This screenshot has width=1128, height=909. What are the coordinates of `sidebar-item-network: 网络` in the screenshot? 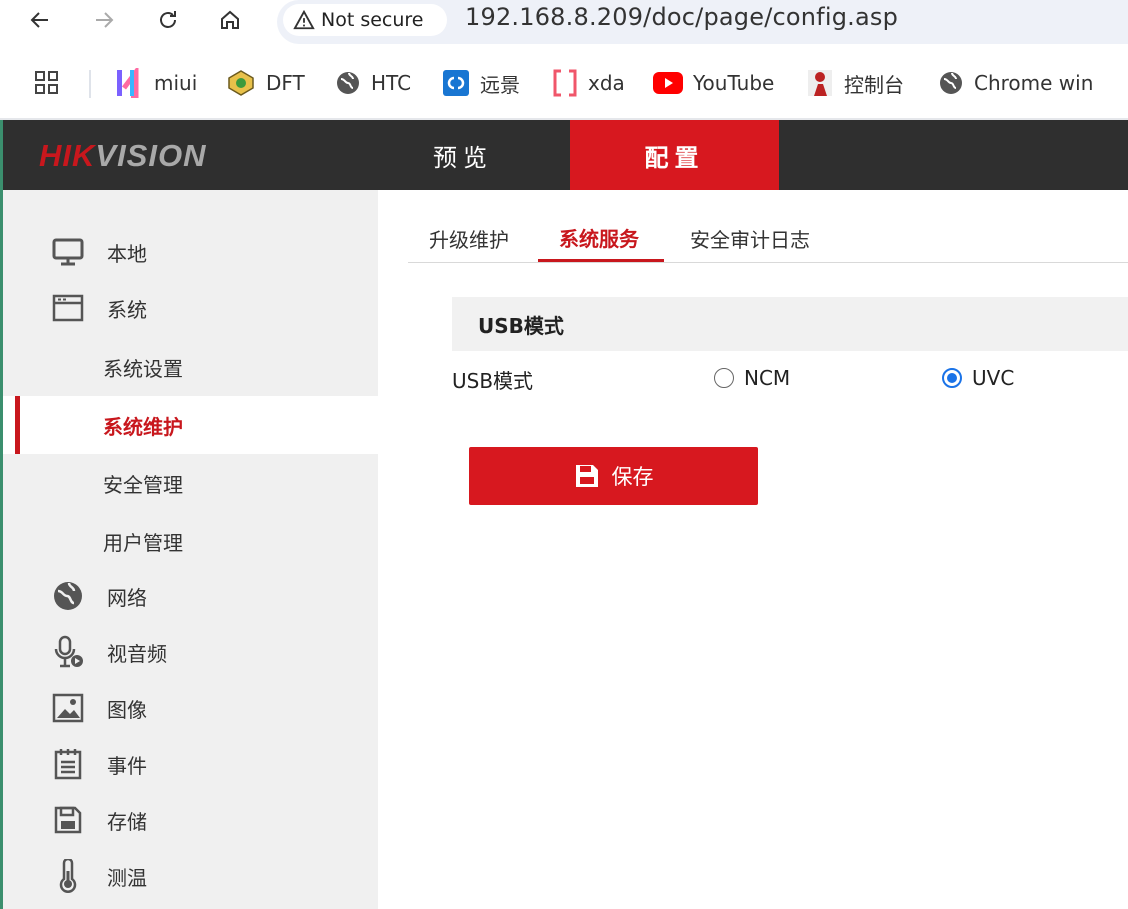 It's located at (190, 596).